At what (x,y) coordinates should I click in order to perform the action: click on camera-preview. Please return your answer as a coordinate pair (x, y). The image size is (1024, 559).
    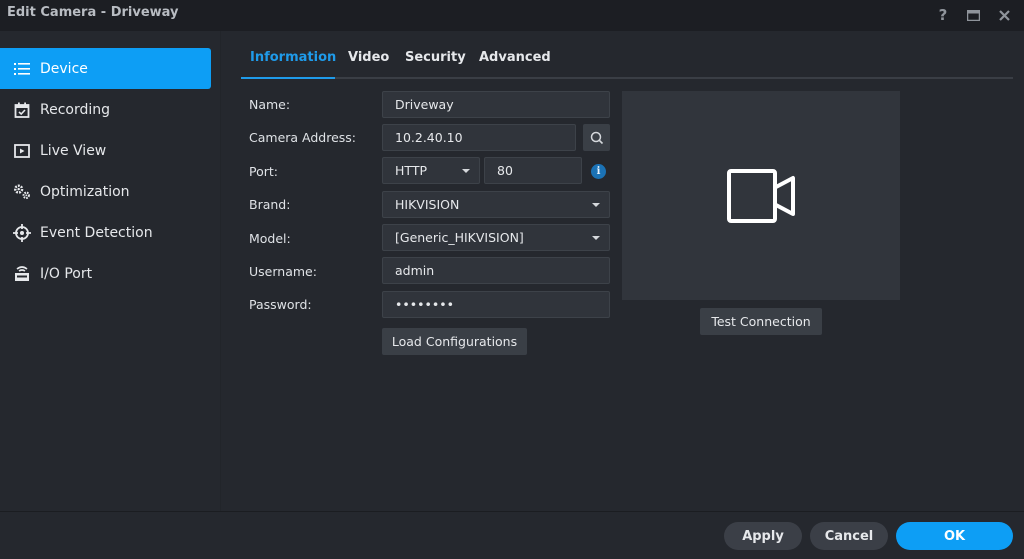
    Looking at the image, I should click on (761, 195).